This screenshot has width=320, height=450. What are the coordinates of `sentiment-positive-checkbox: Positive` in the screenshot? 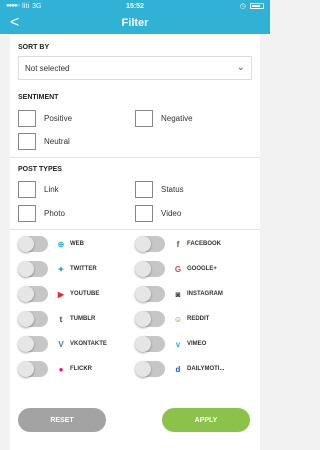 It's located at (45, 118).